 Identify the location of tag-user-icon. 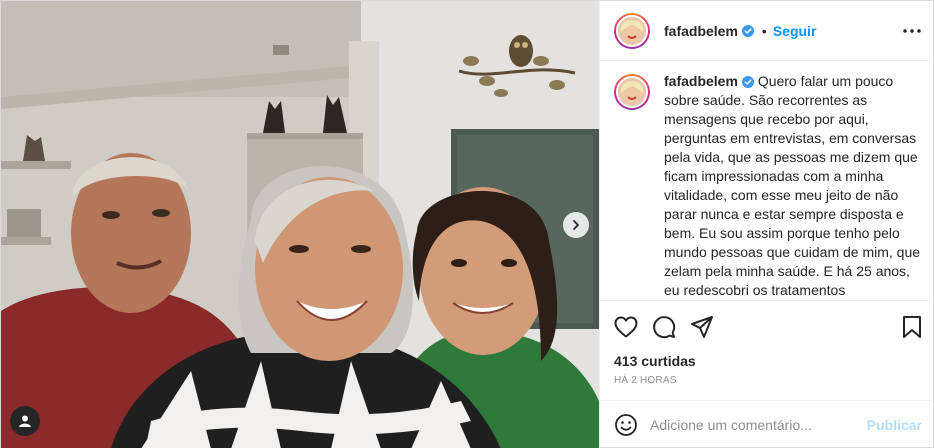
(25, 421).